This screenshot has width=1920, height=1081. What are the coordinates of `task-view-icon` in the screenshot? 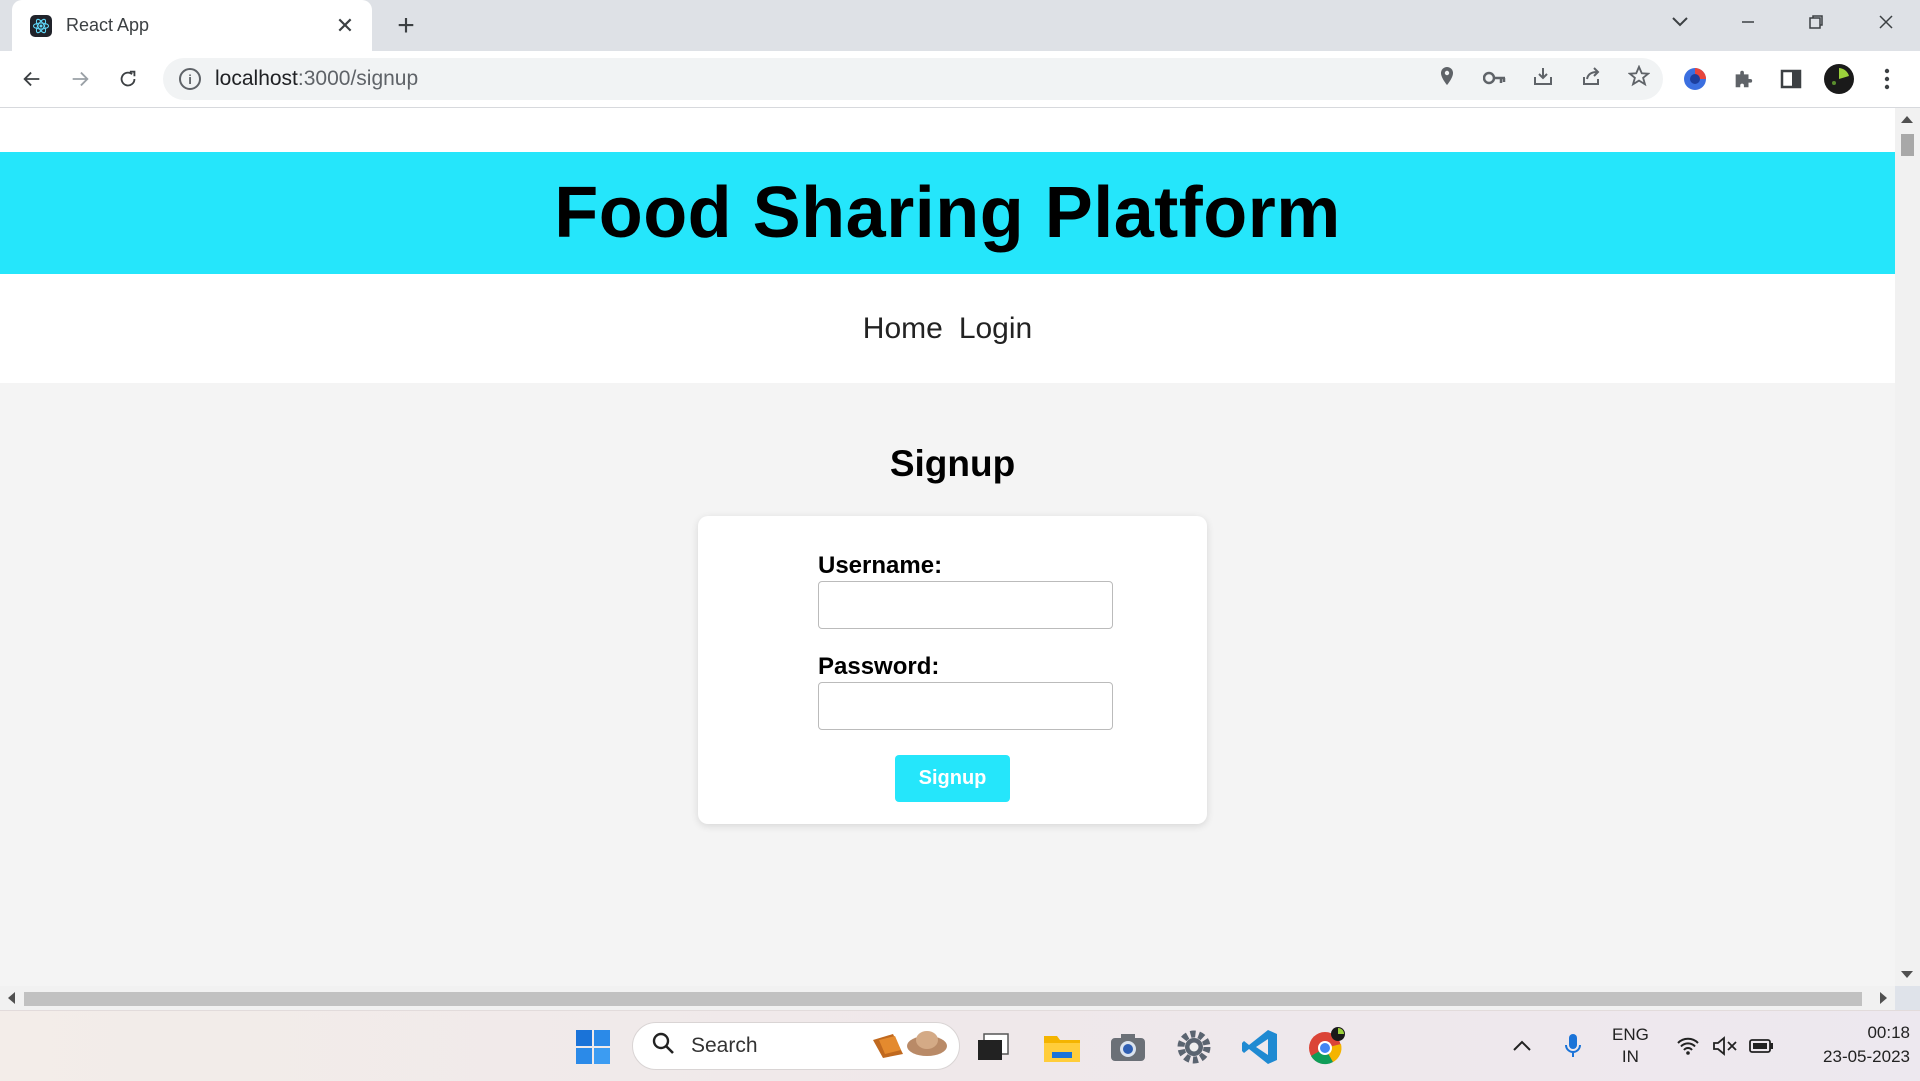 It's located at (993, 1047).